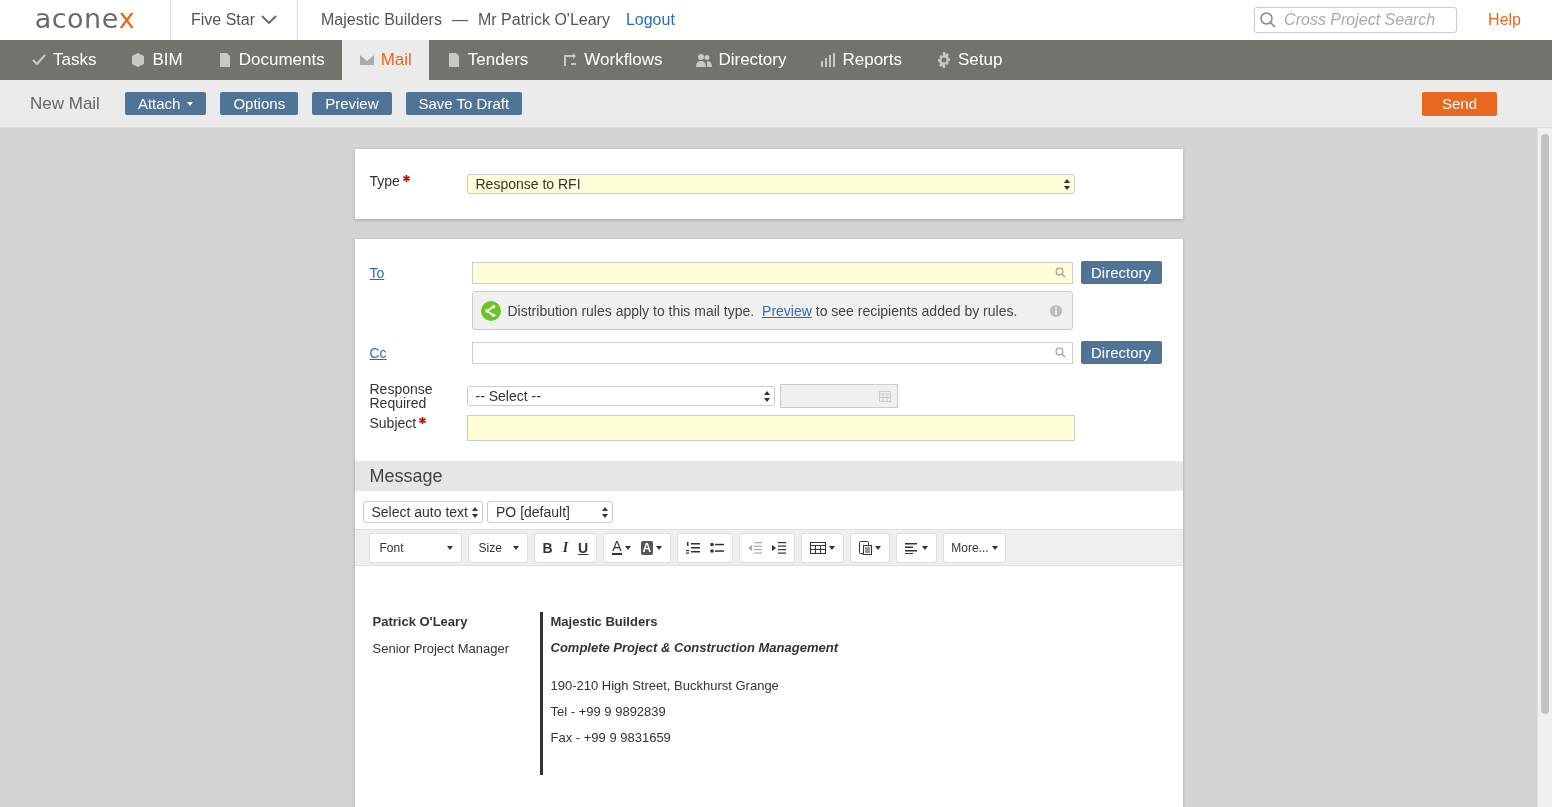 The image size is (1552, 807). Describe the element at coordinates (861, 60) in the screenshot. I see `nav-tab: Reports` at that location.